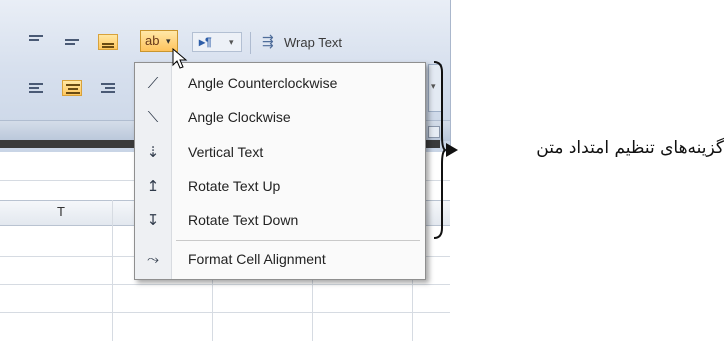 The height and width of the screenshot is (341, 728). I want to click on wrap-text-button: ⇶ Wrap Text, so click(320, 42).